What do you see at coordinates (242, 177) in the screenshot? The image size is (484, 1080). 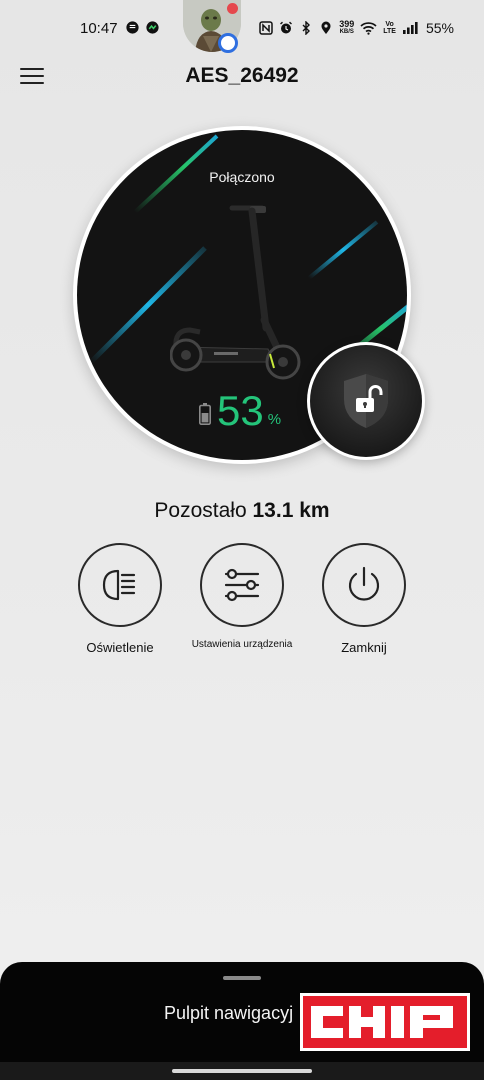 I see `connection-status: Połączono` at bounding box center [242, 177].